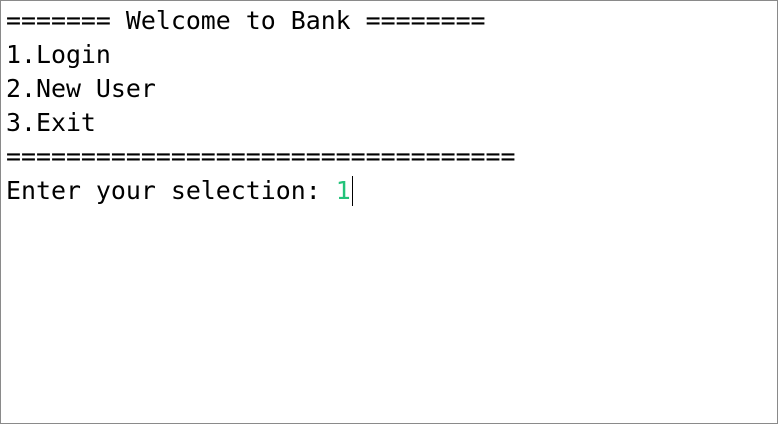 This screenshot has width=778, height=424. Describe the element at coordinates (171, 190) in the screenshot. I see `selection-prompt-label: Enter your selection:` at that location.